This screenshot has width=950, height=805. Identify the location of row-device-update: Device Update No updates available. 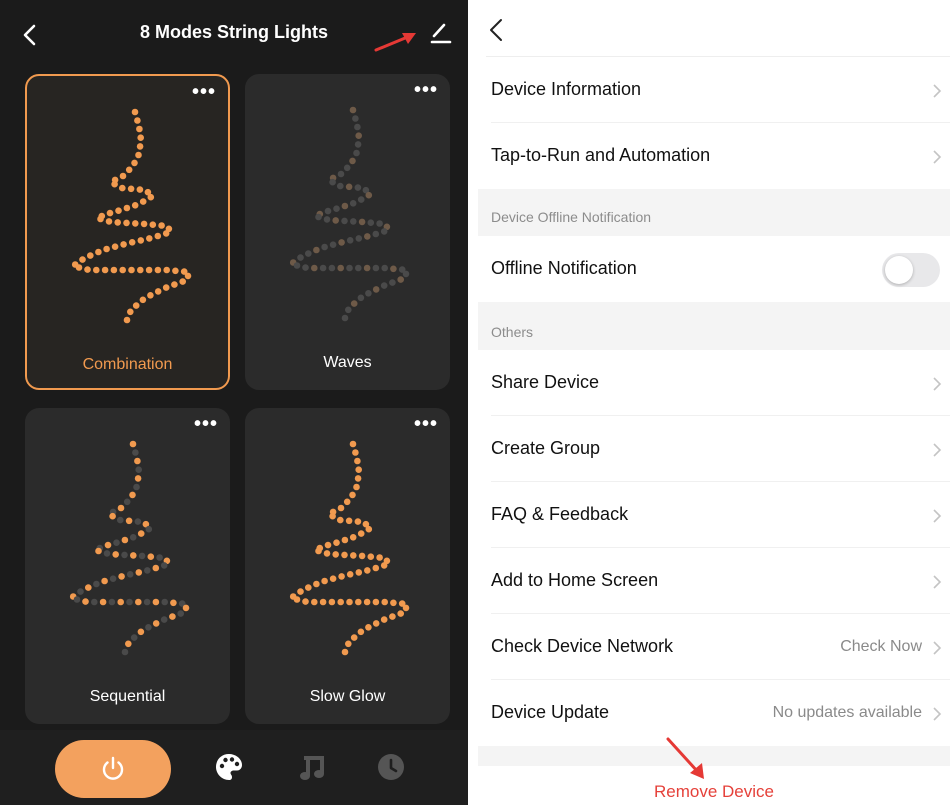
(714, 713).